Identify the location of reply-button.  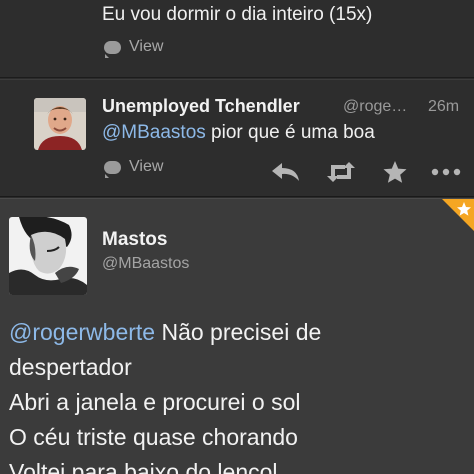
(286, 172).